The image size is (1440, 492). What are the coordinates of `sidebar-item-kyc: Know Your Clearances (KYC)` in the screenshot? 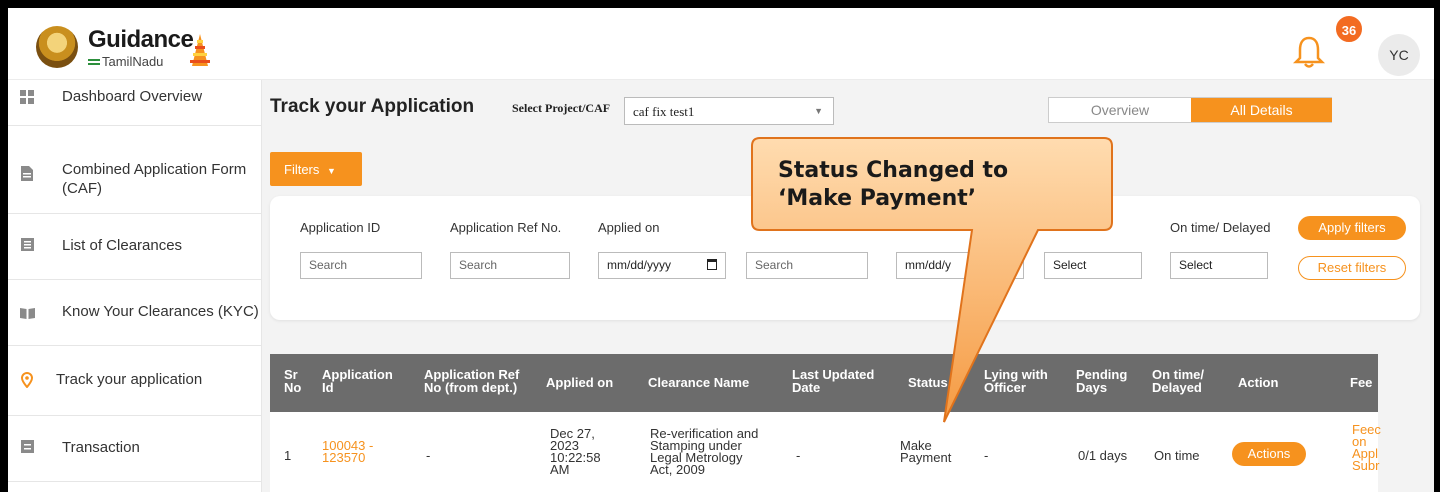 It's located at (135, 313).